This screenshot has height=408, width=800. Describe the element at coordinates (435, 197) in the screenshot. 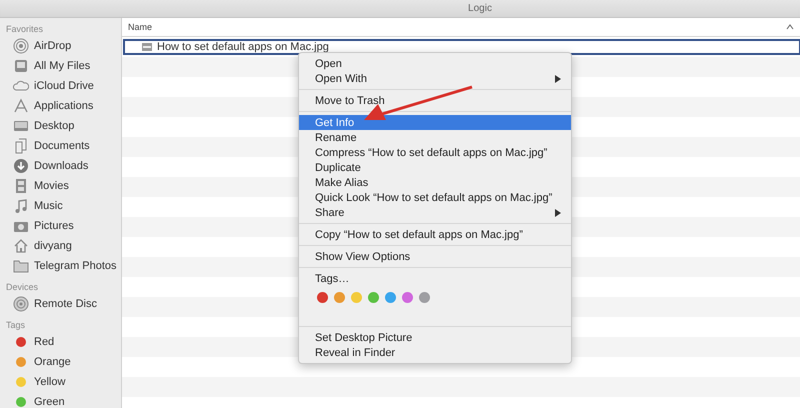

I see `menu-item: Quick Look “How to set default apps on Mac.jpg”` at that location.